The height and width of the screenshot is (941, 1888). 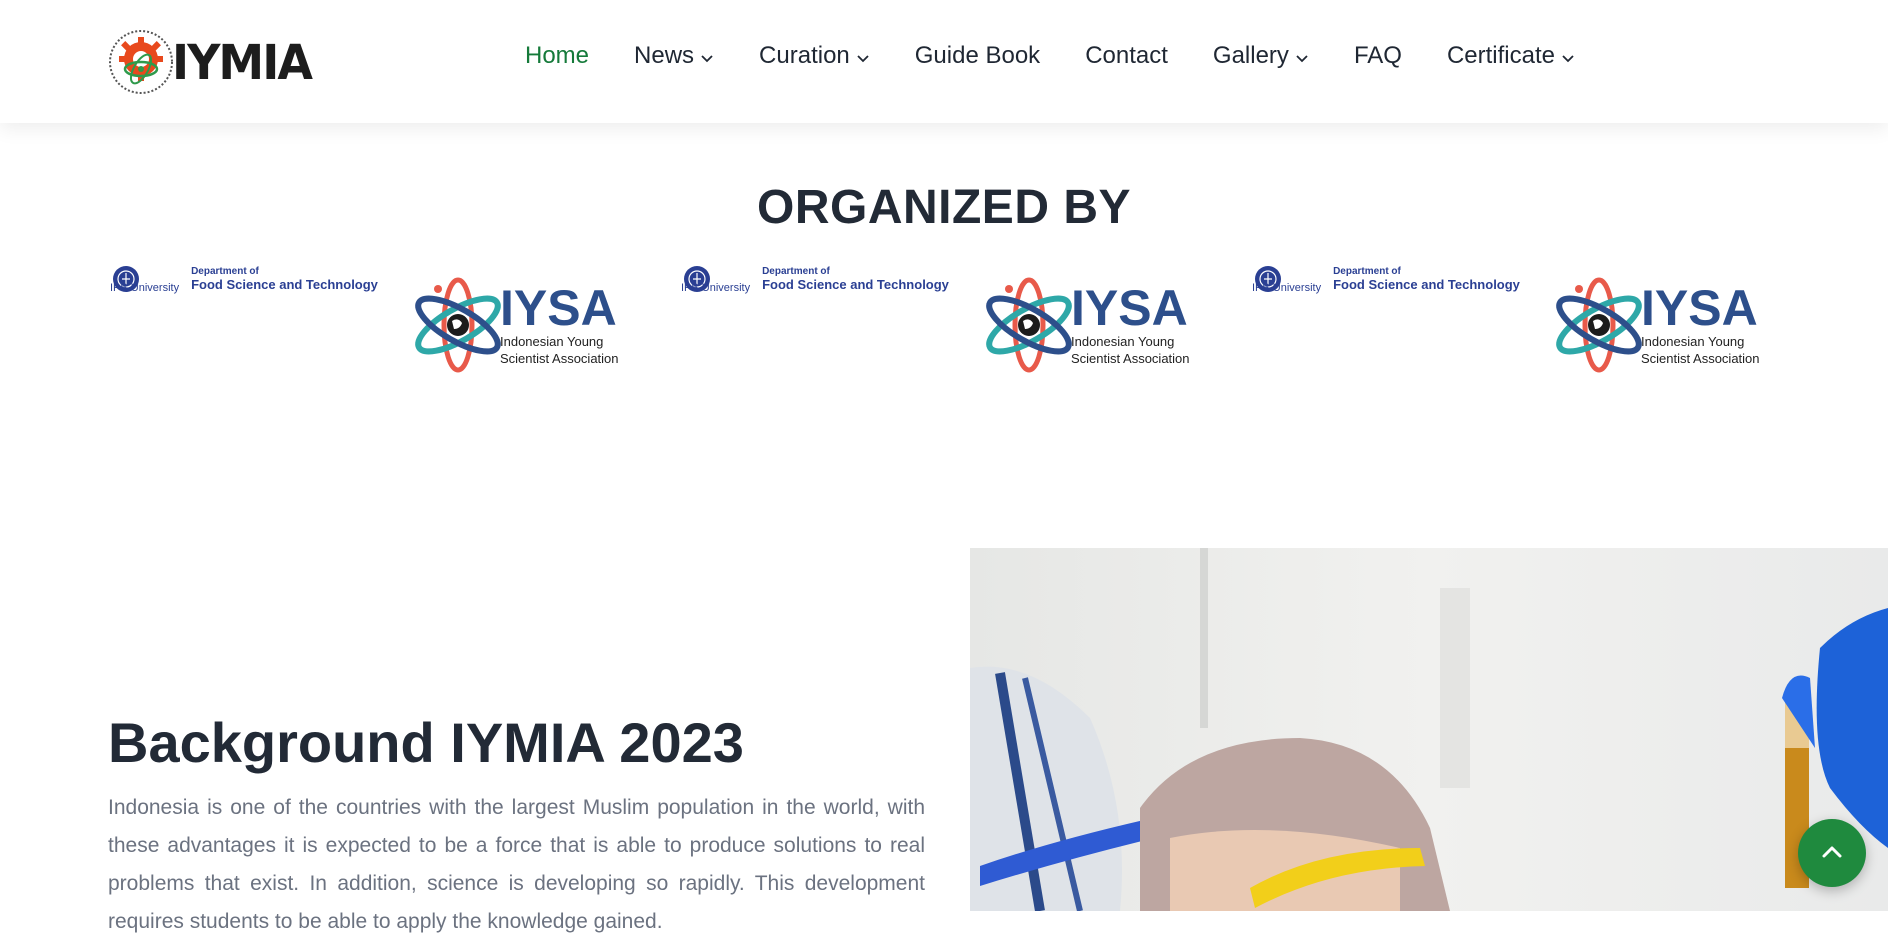 I want to click on nav-home: Home, so click(x=557, y=56).